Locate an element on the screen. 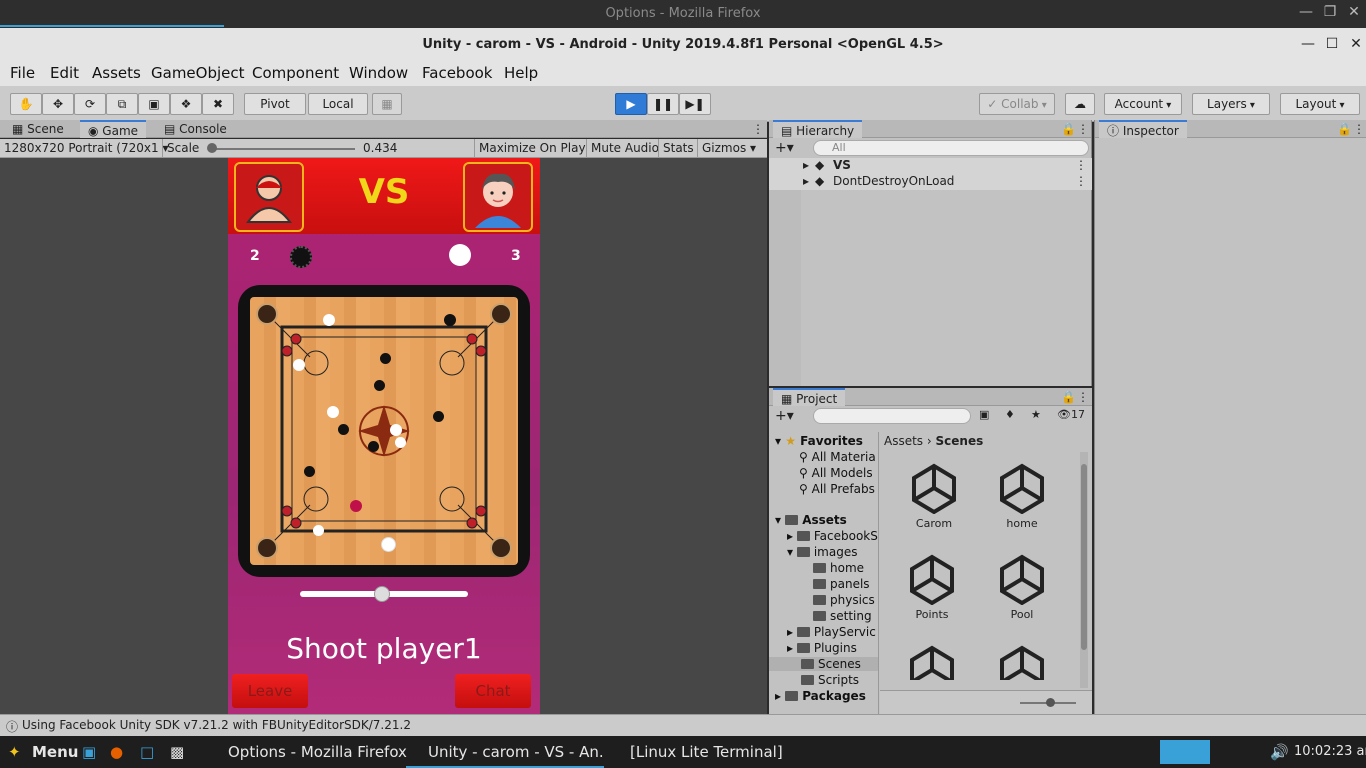 Image resolution: width=1366 pixels, height=768 pixels. favorites-node: ▾ ★ Favorites is located at coordinates (819, 441).